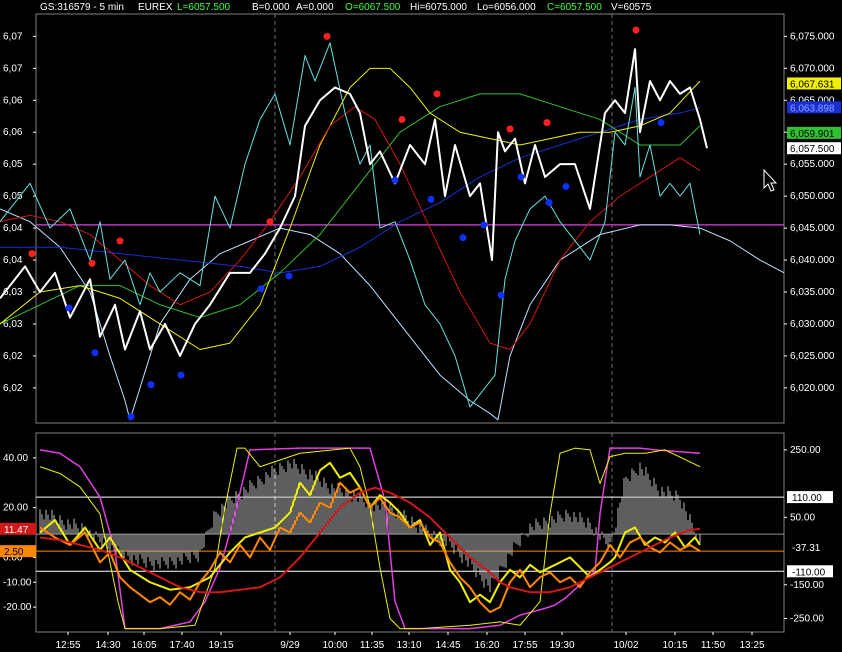 This screenshot has height=652, width=842. Describe the element at coordinates (67, 645) in the screenshot. I see `time-tick-label: 12:55` at that location.